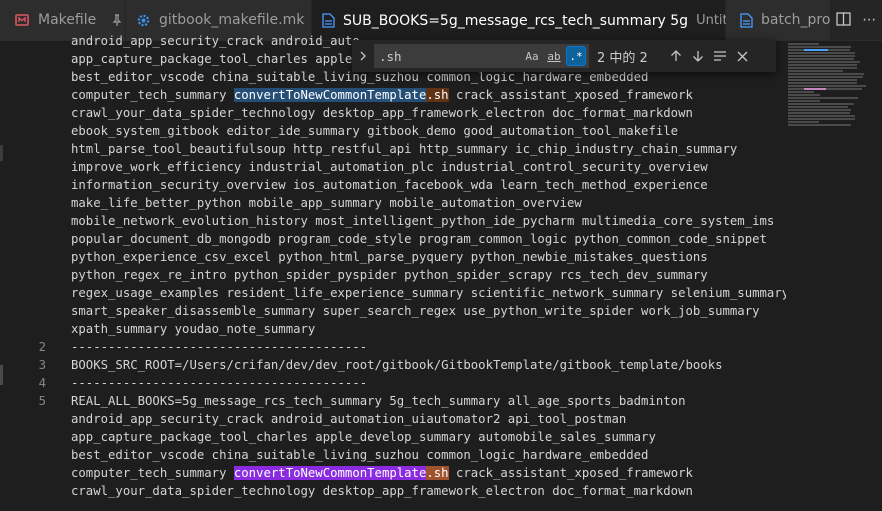 The height and width of the screenshot is (511, 882). Describe the element at coordinates (554, 56) in the screenshot. I see `whole-word-toggle: ab` at that location.